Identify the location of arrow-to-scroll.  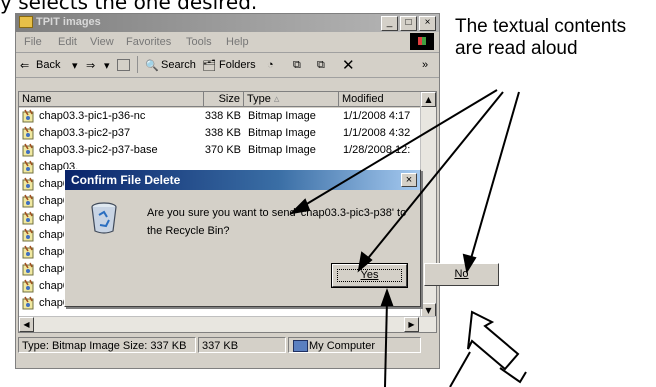
(460, 369).